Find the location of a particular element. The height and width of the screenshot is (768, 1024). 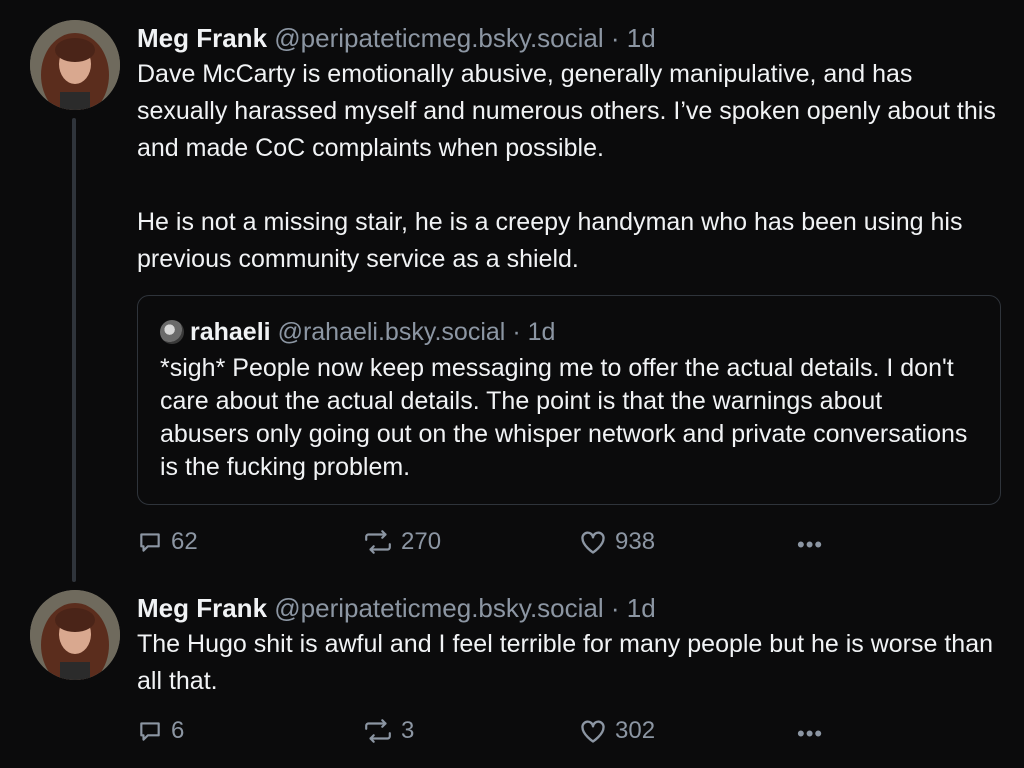

reply-button: 6 is located at coordinates (160, 731).